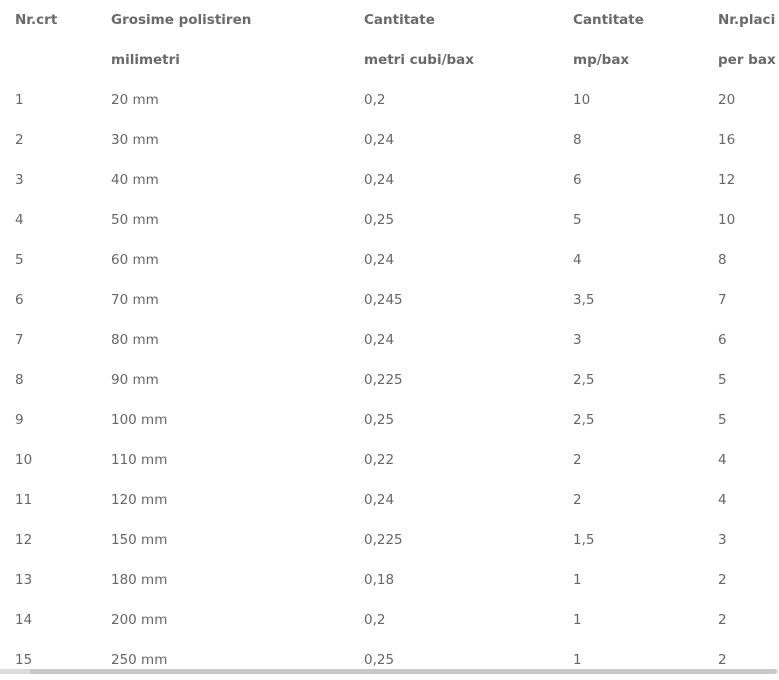 The width and height of the screenshot is (779, 680). What do you see at coordinates (727, 180) in the screenshot?
I see `cell-placi: 12` at bounding box center [727, 180].